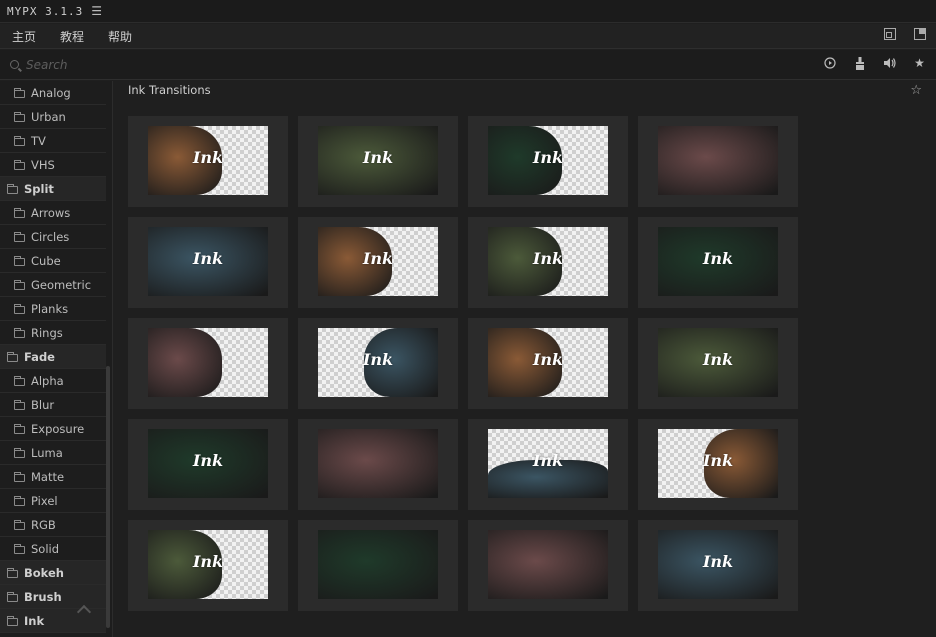  I want to click on sidebar-item-vhs: VHS, so click(53, 165).